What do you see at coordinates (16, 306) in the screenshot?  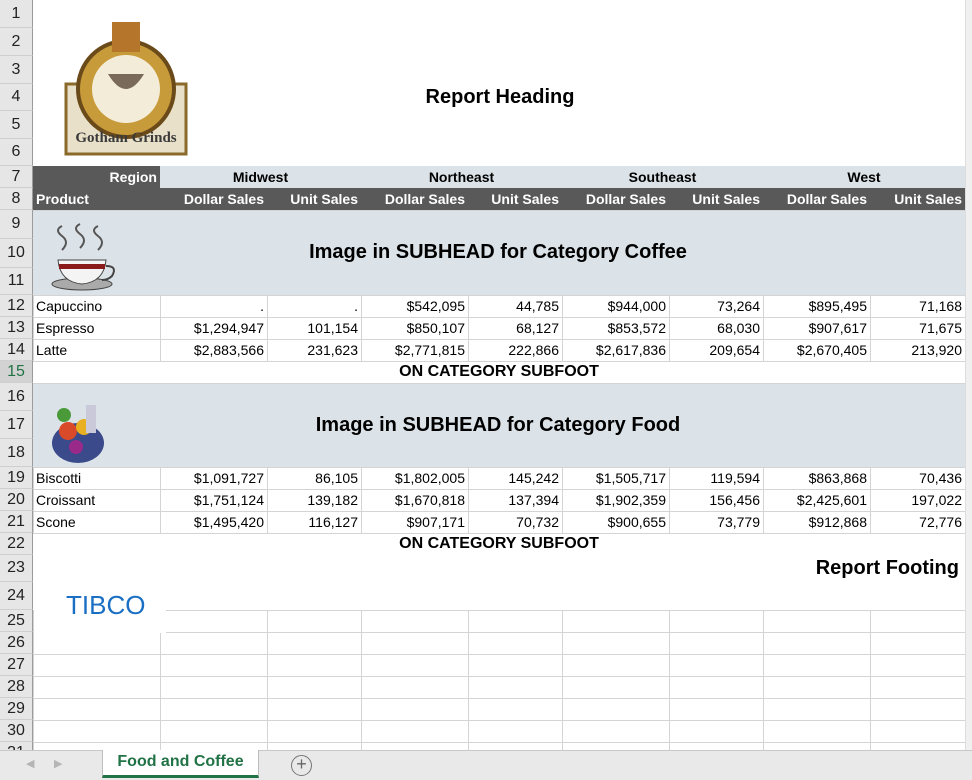 I see `row-header: 12` at bounding box center [16, 306].